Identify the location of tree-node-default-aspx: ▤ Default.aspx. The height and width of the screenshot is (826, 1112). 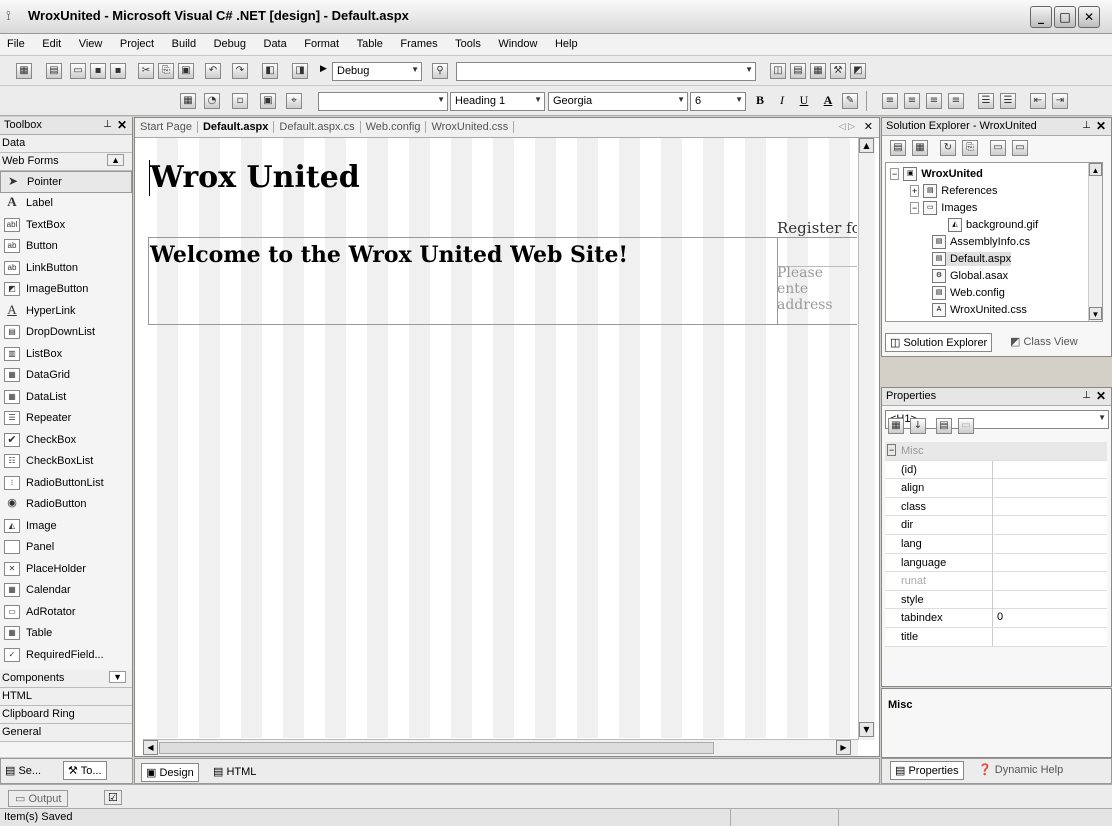
(972, 259).